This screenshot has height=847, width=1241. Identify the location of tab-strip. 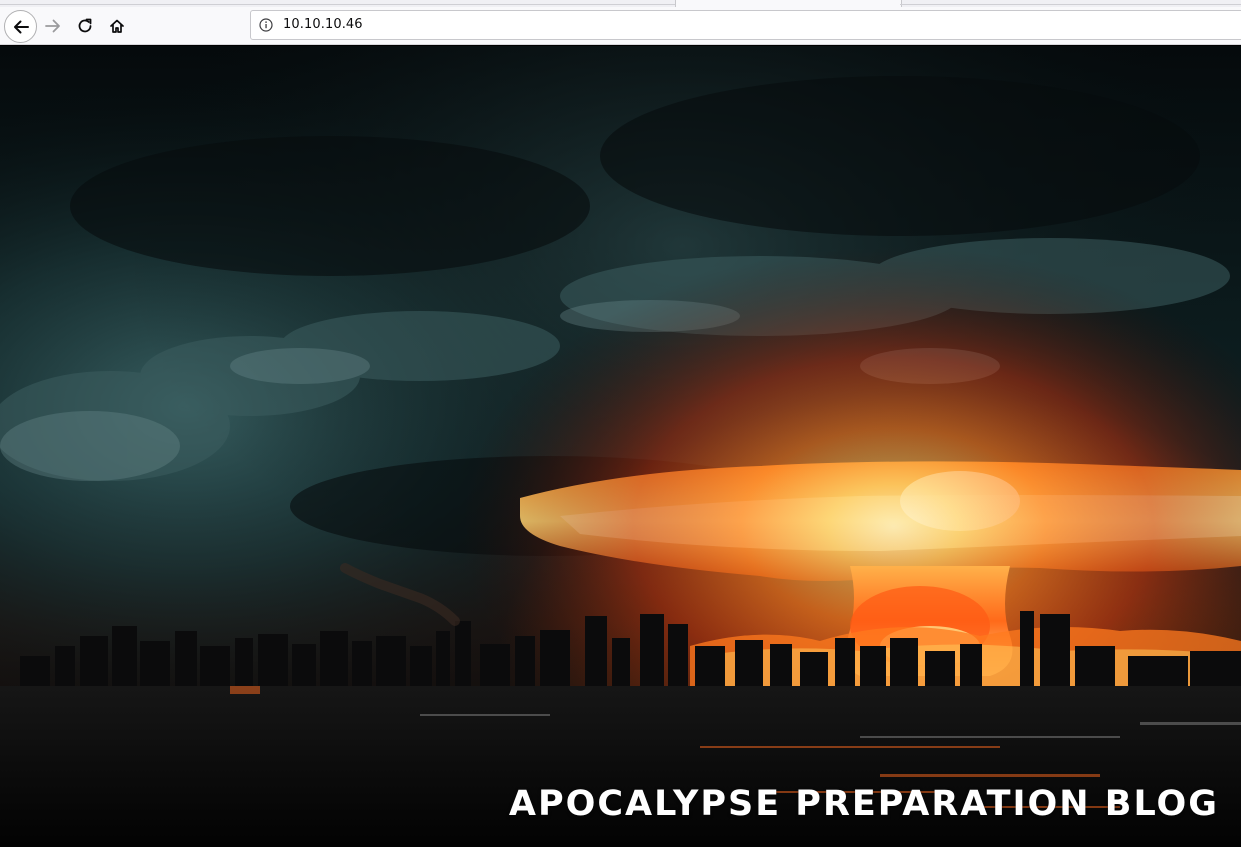
(620, 3).